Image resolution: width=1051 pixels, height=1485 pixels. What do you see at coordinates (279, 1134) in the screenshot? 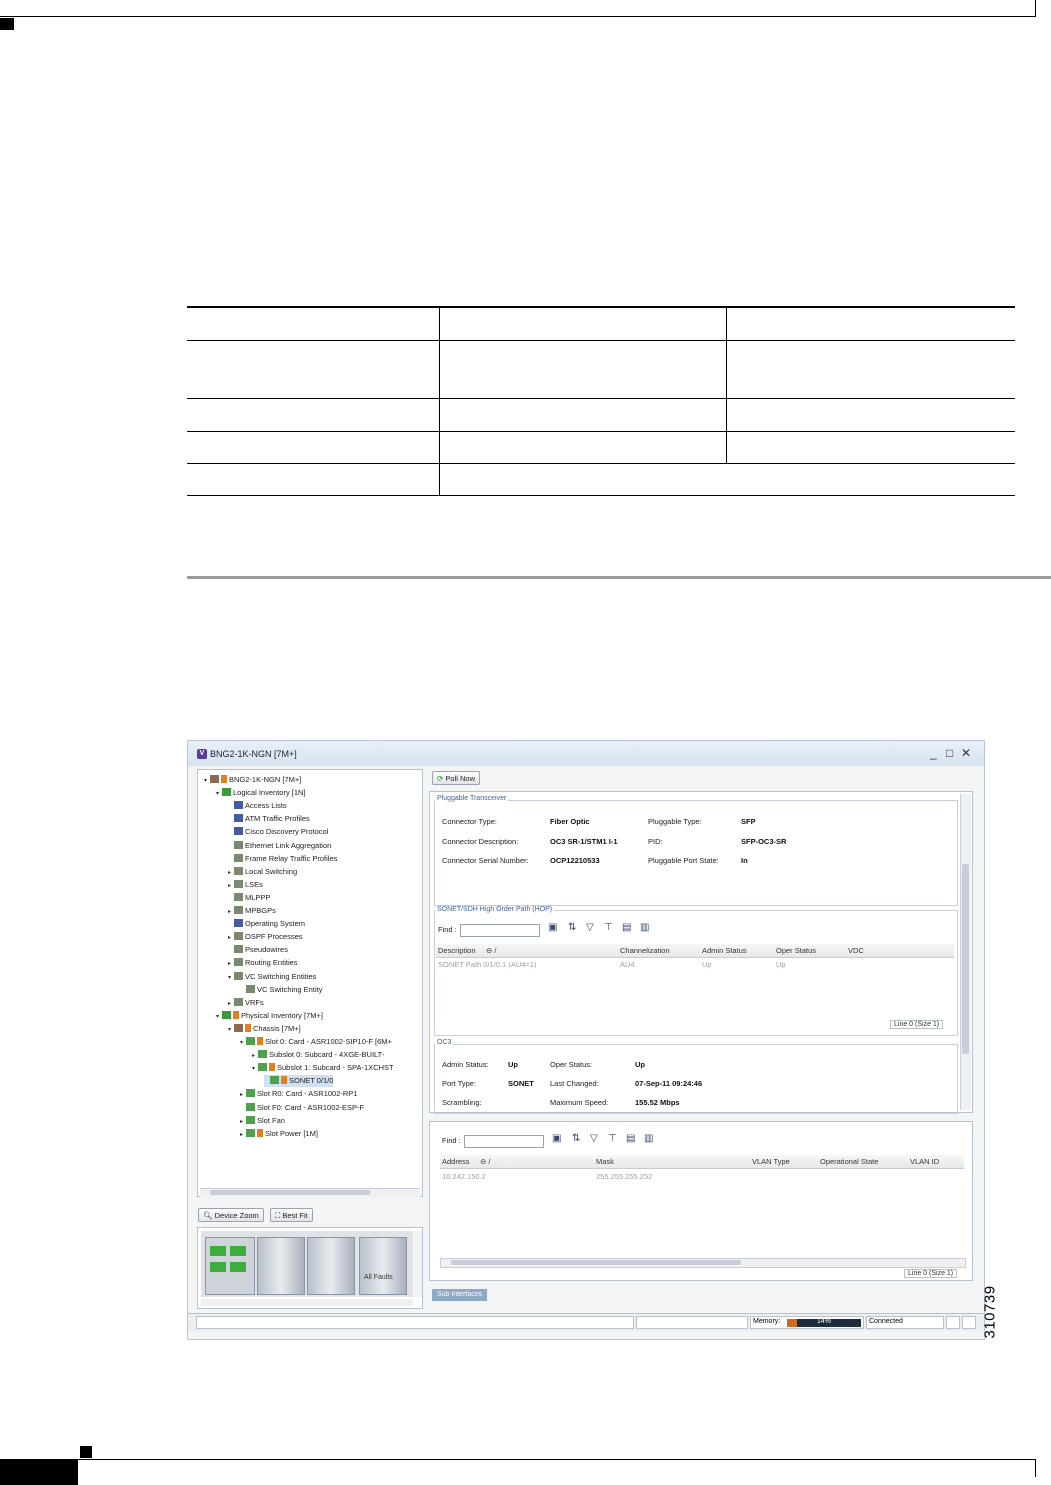
I see `tree-item: ▸ Slot Power [1M]` at bounding box center [279, 1134].